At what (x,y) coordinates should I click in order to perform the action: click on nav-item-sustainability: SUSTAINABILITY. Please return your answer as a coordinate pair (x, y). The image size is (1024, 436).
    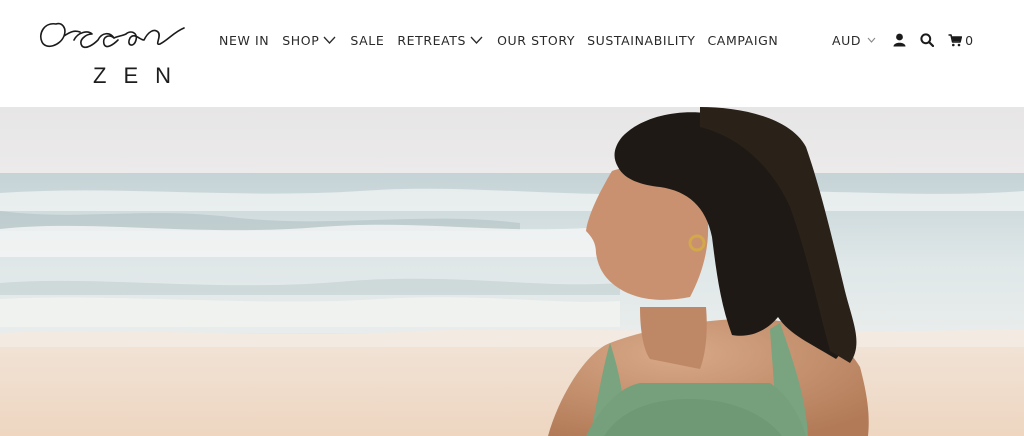
    Looking at the image, I should click on (641, 40).